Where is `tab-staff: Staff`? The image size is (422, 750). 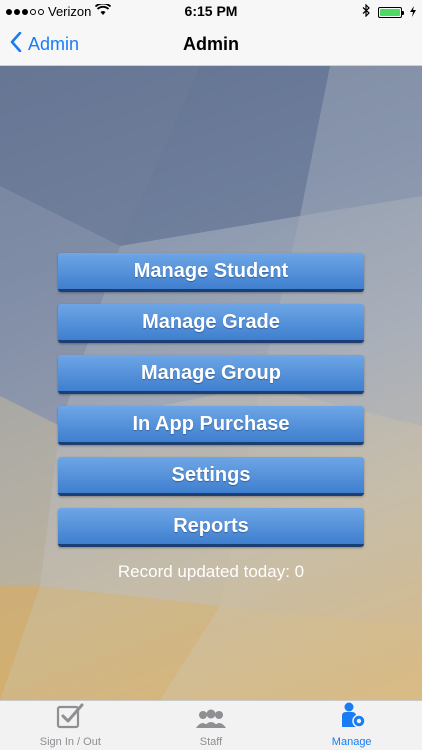 tab-staff: Staff is located at coordinates (211, 725).